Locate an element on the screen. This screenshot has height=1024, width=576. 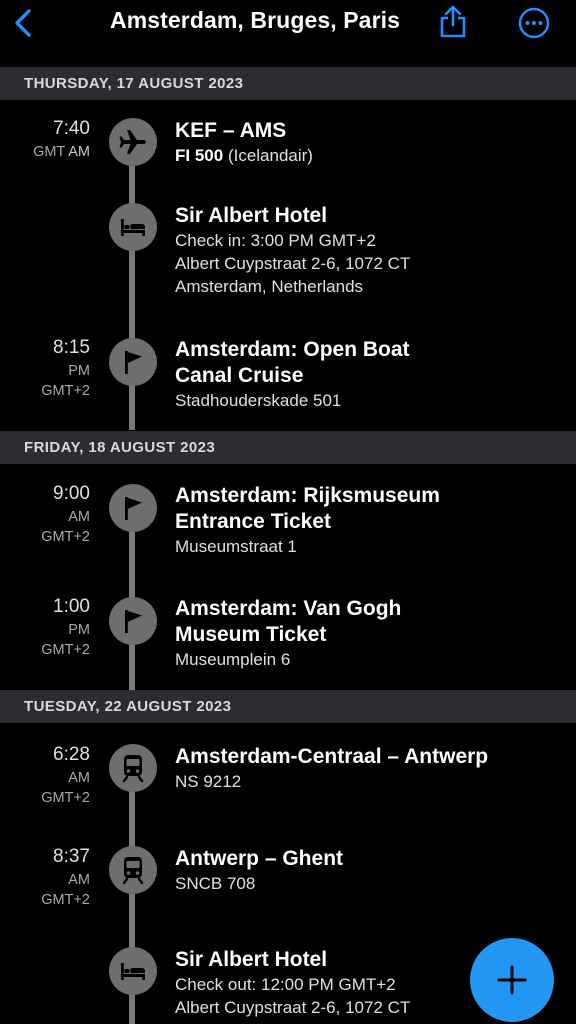
add-item-button is located at coordinates (512, 980).